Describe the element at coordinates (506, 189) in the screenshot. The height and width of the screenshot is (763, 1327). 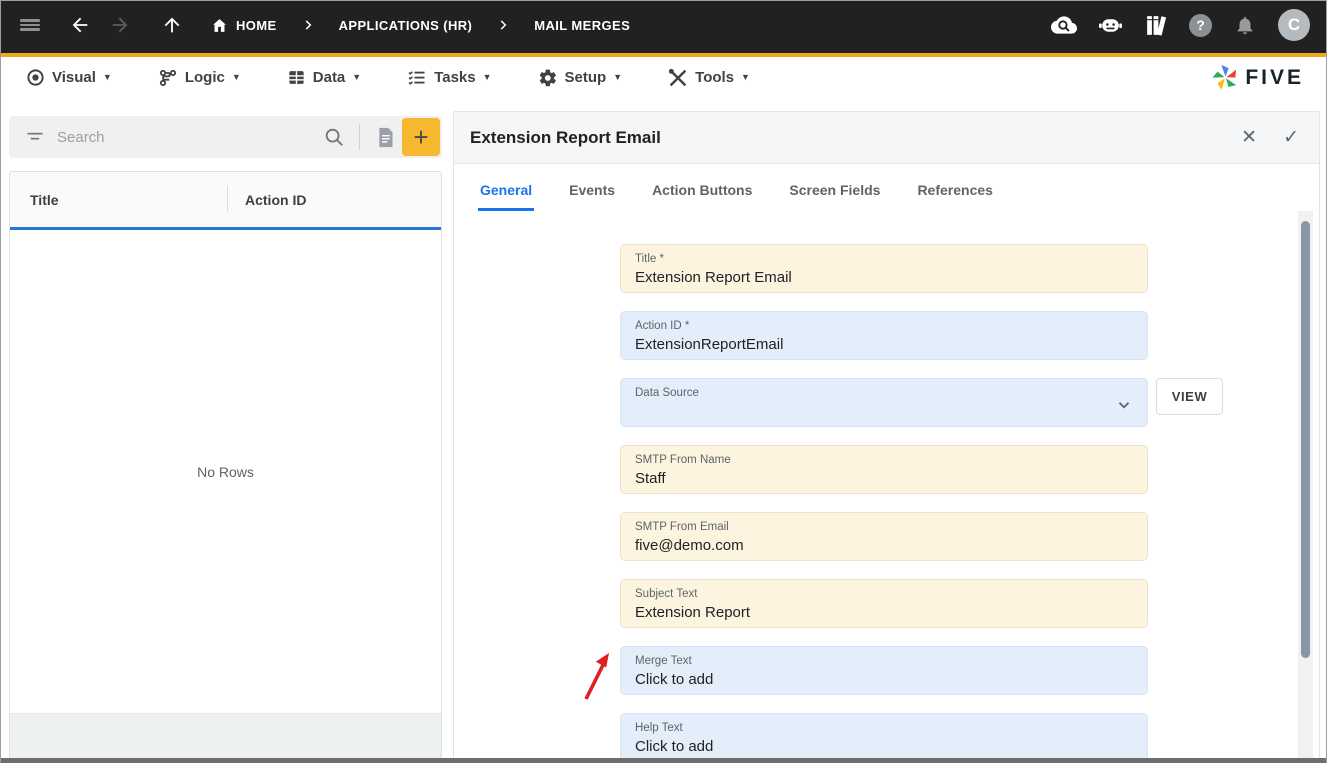
I see `tab-general: General` at that location.